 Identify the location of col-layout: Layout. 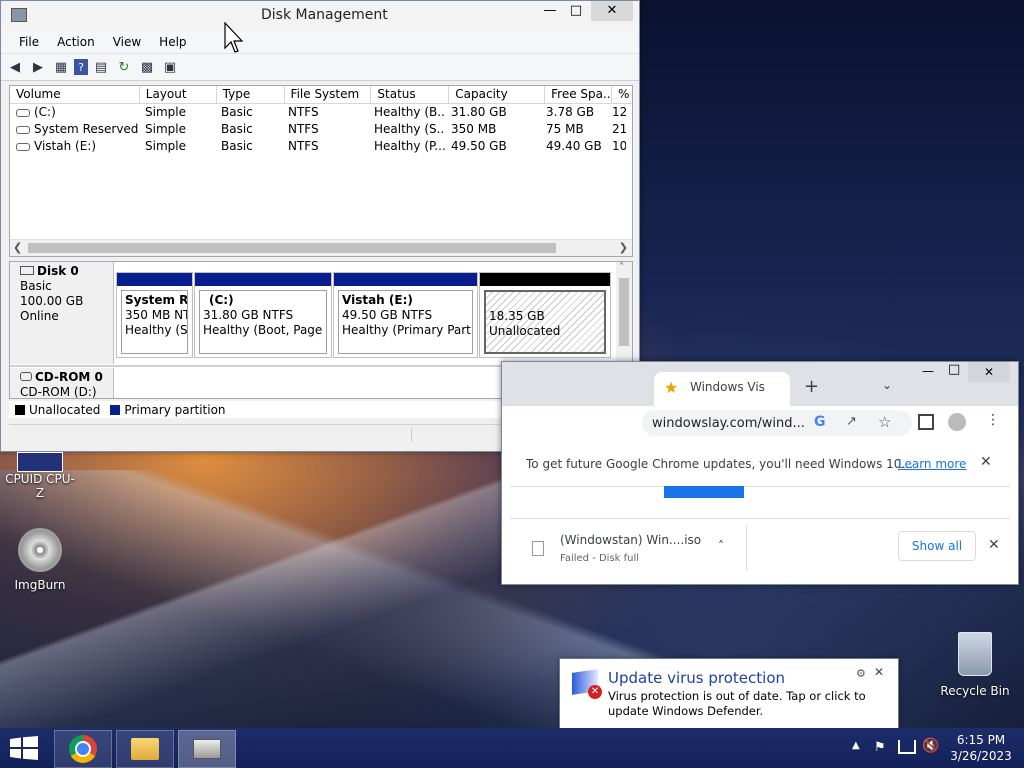
(178, 94).